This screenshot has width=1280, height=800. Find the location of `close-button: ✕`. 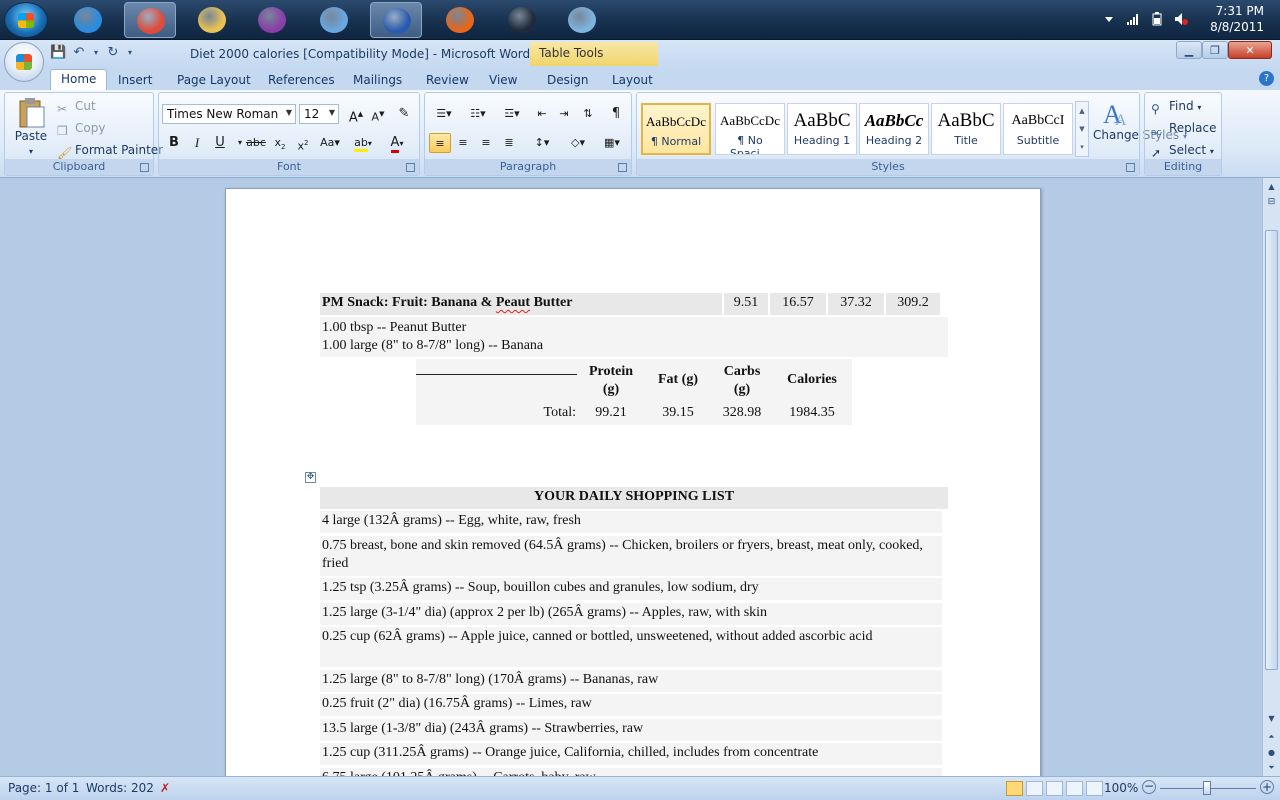

close-button: ✕ is located at coordinates (1250, 50).